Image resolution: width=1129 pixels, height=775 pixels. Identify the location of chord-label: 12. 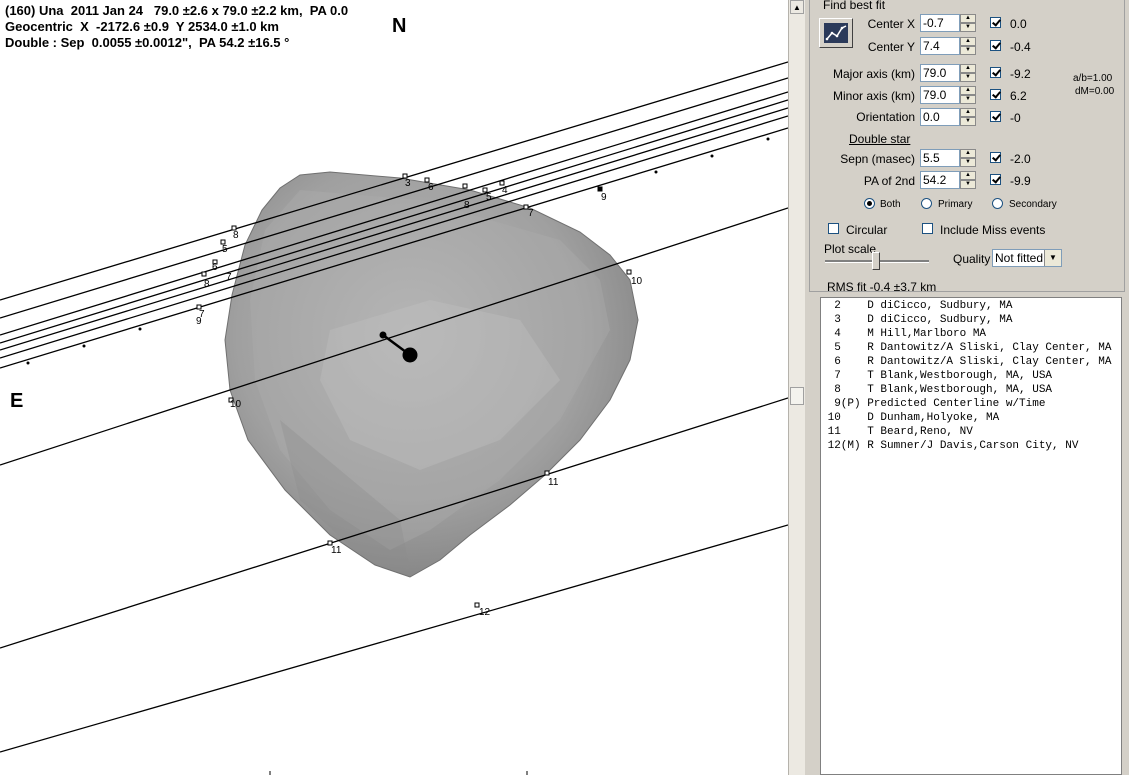
(485, 612).